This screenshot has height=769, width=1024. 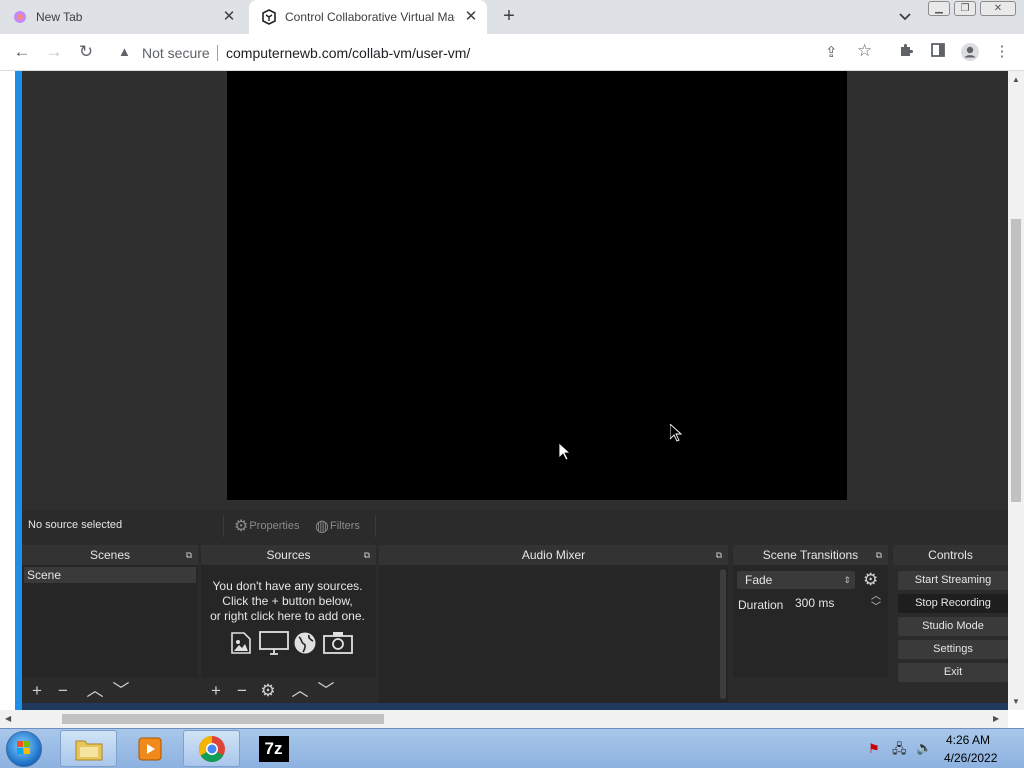 I want to click on close-window-button: ✕, so click(x=998, y=8).